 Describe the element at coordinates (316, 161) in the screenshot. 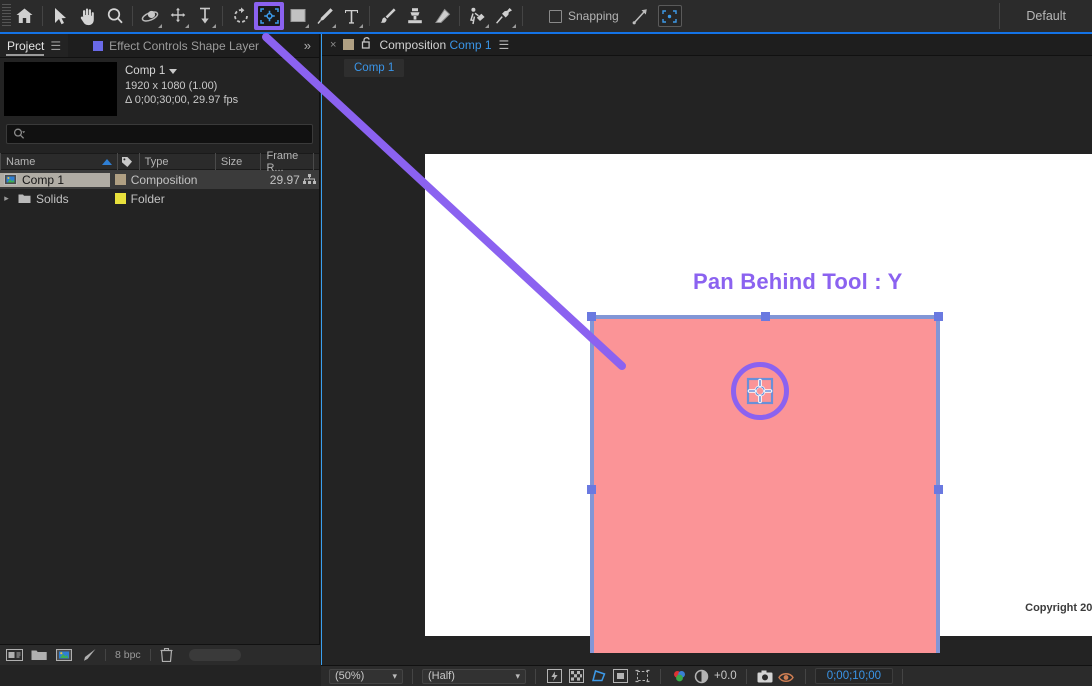

I see `column-end` at that location.